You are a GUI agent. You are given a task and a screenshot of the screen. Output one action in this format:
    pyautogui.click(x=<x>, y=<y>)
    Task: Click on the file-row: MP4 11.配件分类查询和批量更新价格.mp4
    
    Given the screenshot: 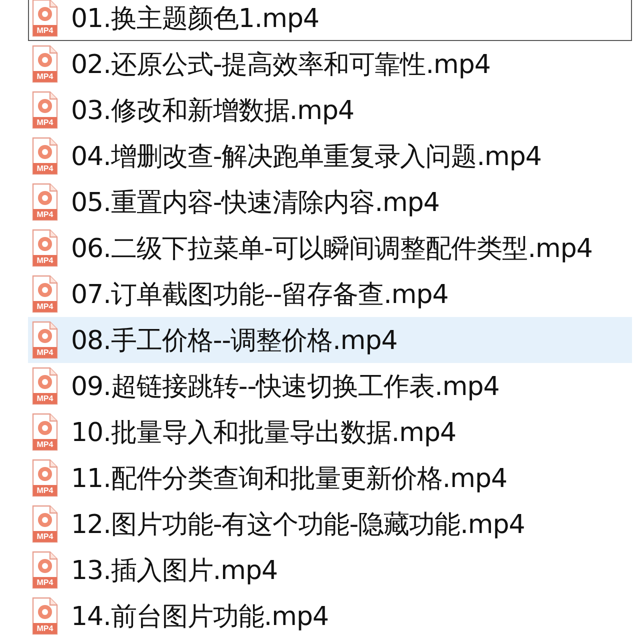 What is the action you would take?
    pyautogui.click(x=330, y=478)
    